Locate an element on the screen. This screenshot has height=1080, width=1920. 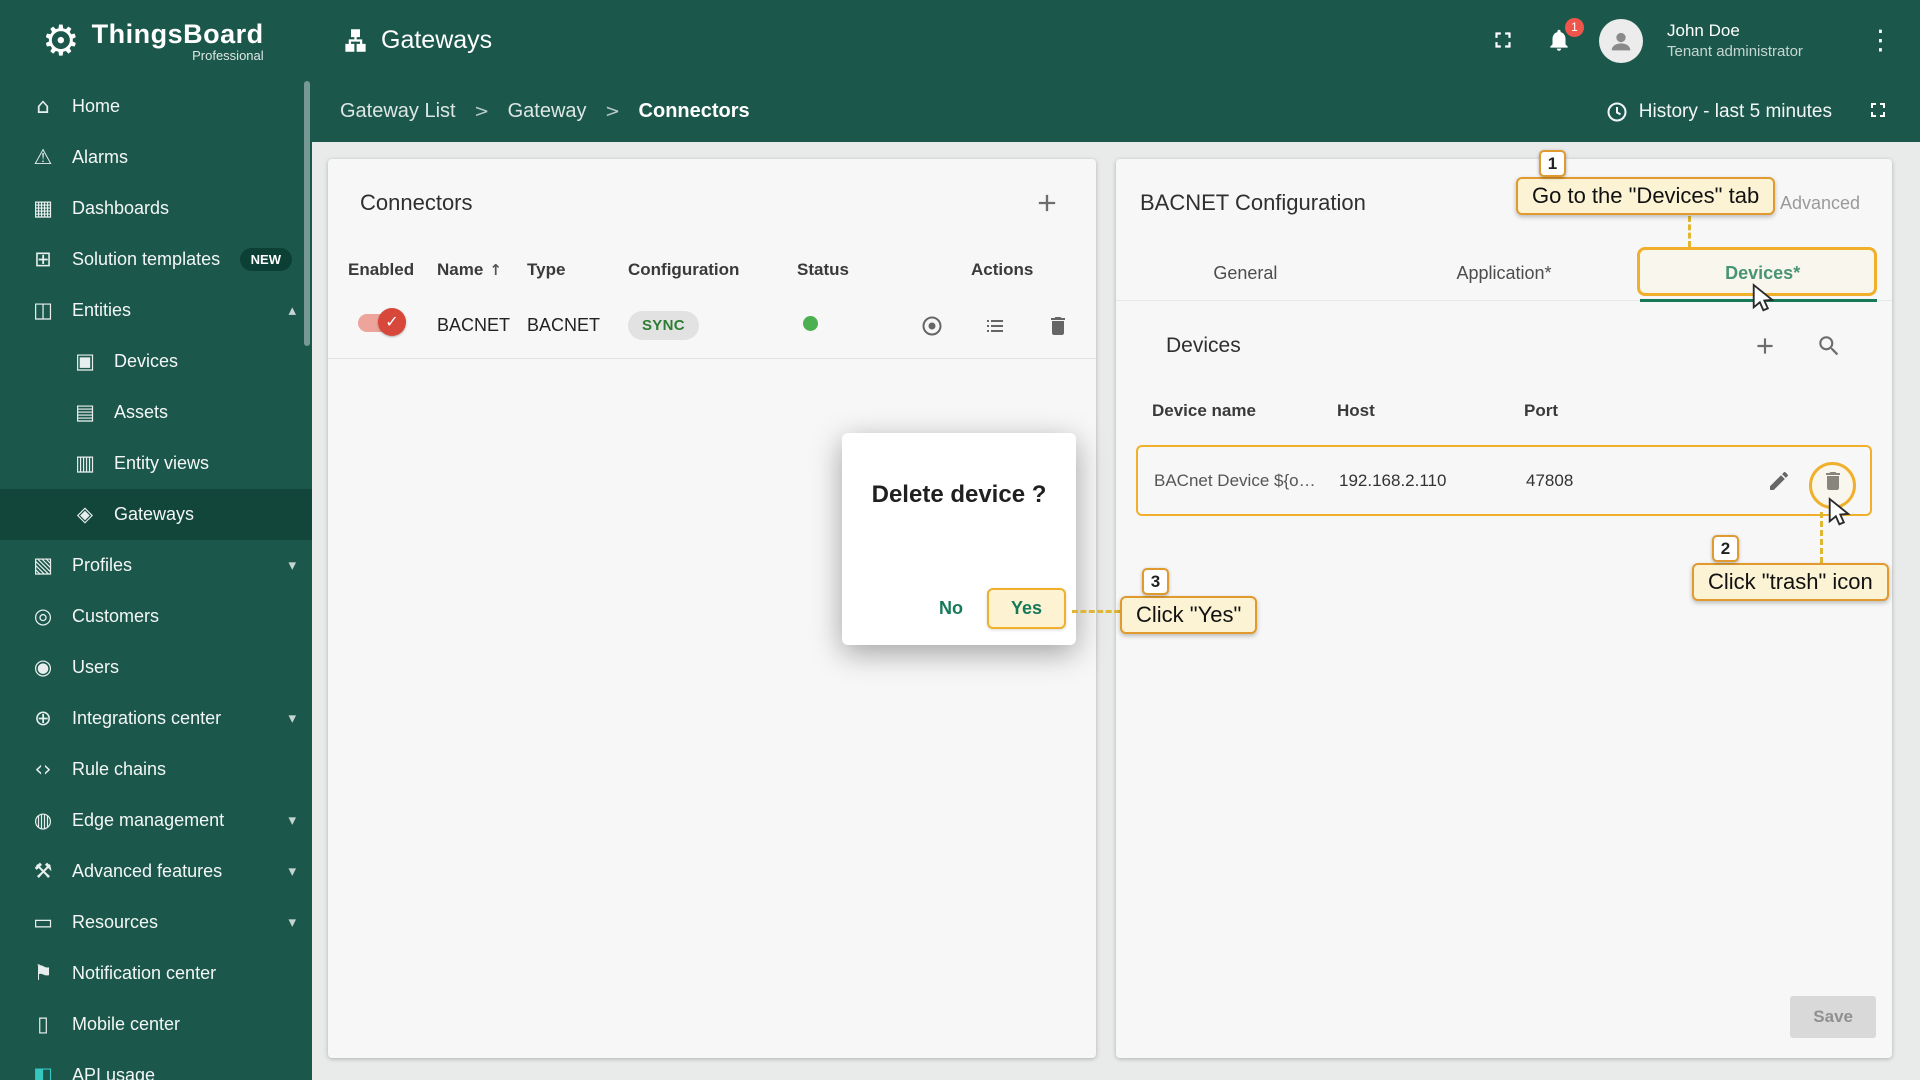
user-role: Tenant administrator is located at coordinates (1735, 51).